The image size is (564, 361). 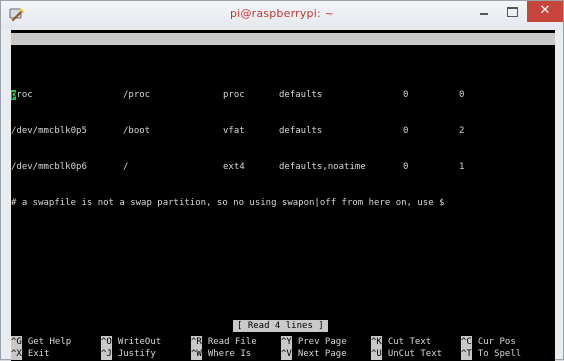 I want to click on minimize-button, so click(x=484, y=11).